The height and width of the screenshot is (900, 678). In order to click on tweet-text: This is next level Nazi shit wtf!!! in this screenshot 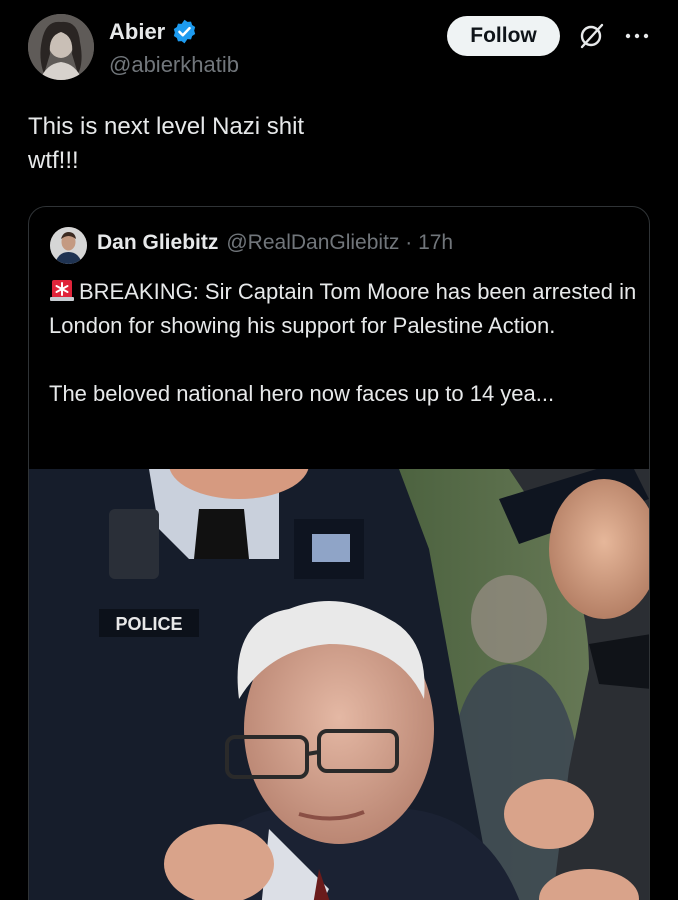, I will do `click(166, 143)`.